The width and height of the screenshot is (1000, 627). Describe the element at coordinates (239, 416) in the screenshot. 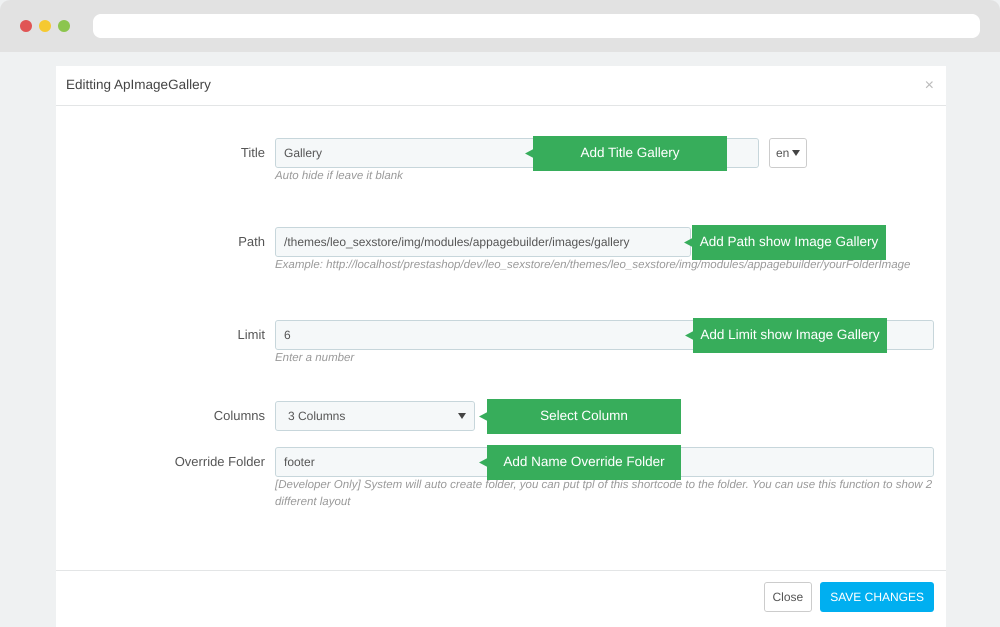

I see `field-label: Columns` at that location.